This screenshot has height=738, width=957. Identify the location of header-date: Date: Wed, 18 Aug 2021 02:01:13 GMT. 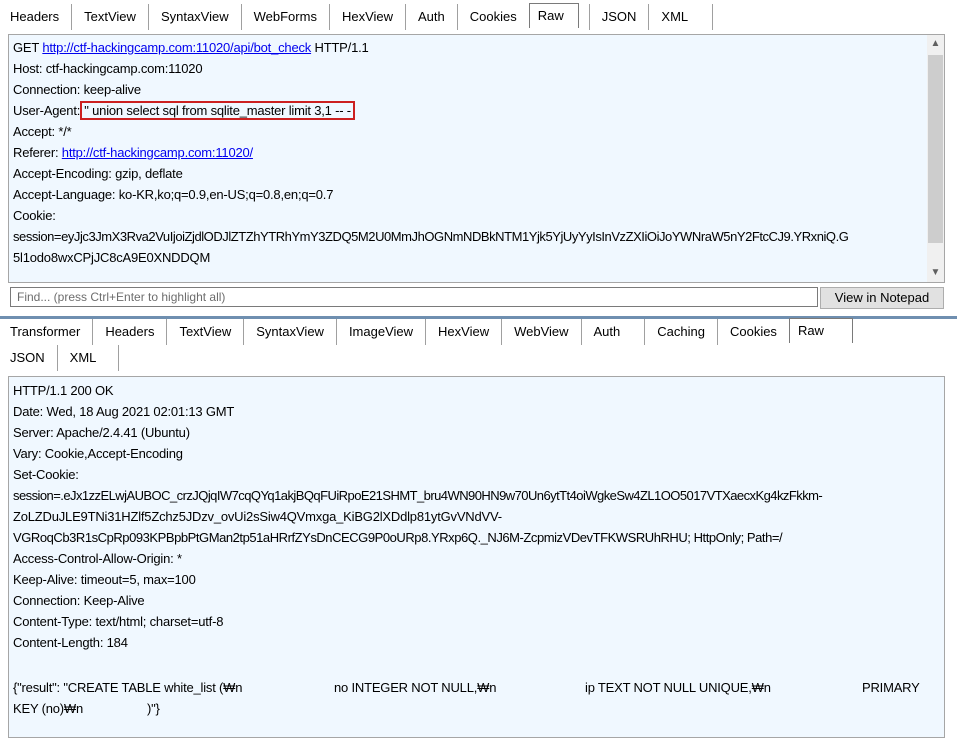
(124, 411).